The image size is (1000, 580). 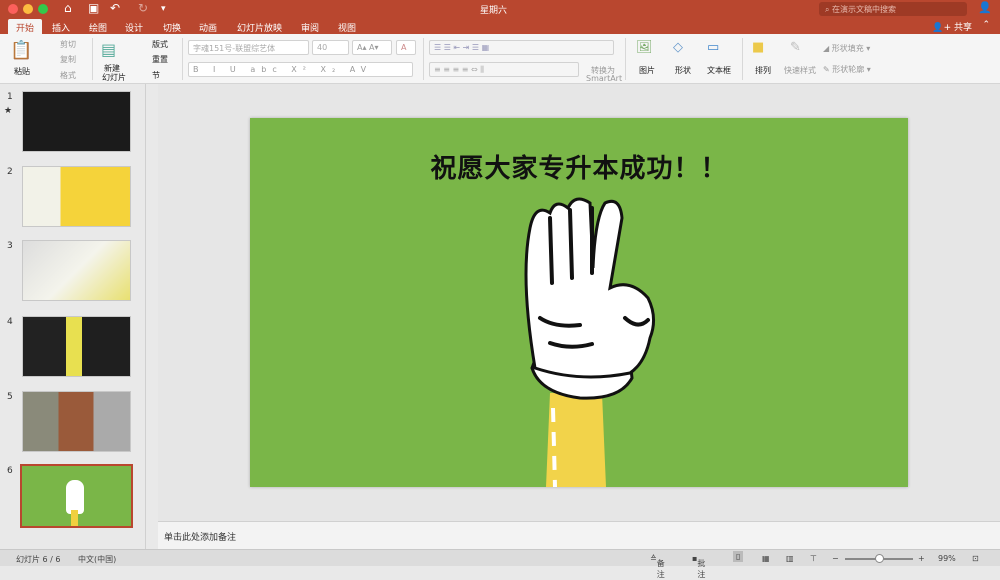 What do you see at coordinates (579, 535) in the screenshot?
I see `notes-pane: 单击此处添加备注` at bounding box center [579, 535].